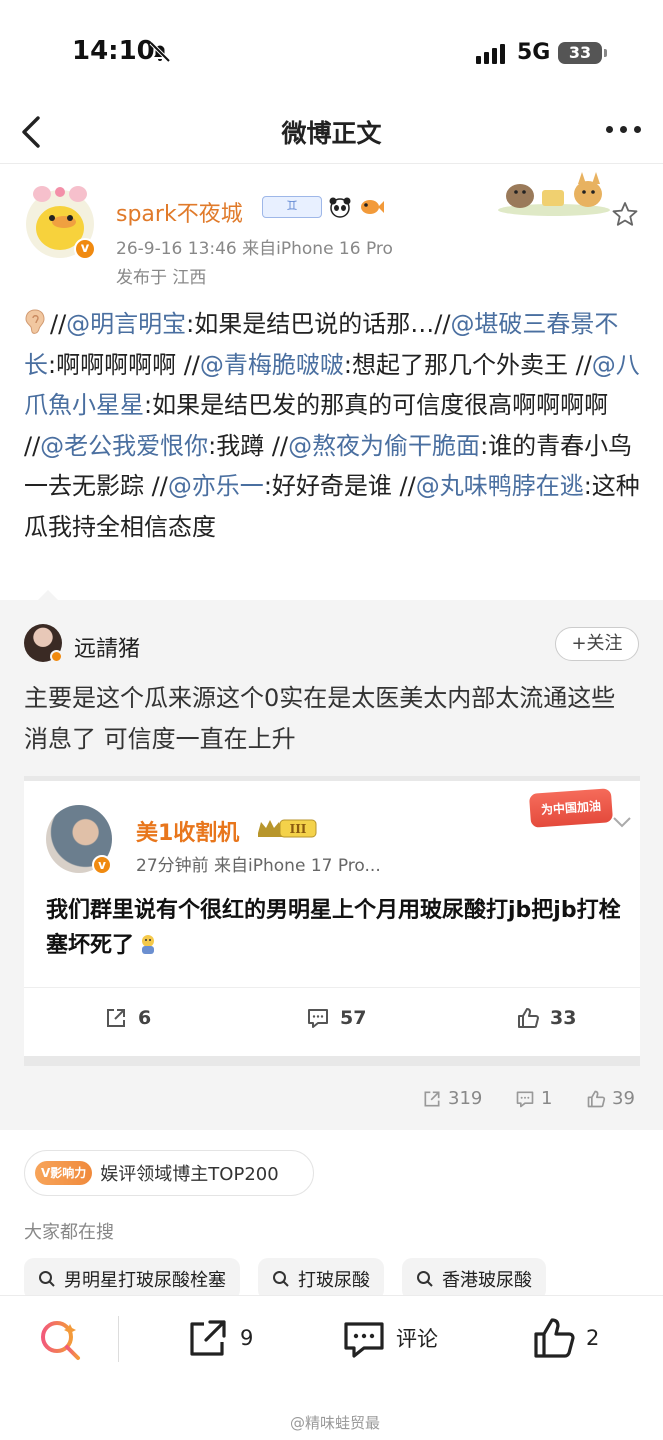 This screenshot has height=1440, width=663. I want to click on search-chip: 男明星打玻尿酸栓塞, so click(132, 1279).